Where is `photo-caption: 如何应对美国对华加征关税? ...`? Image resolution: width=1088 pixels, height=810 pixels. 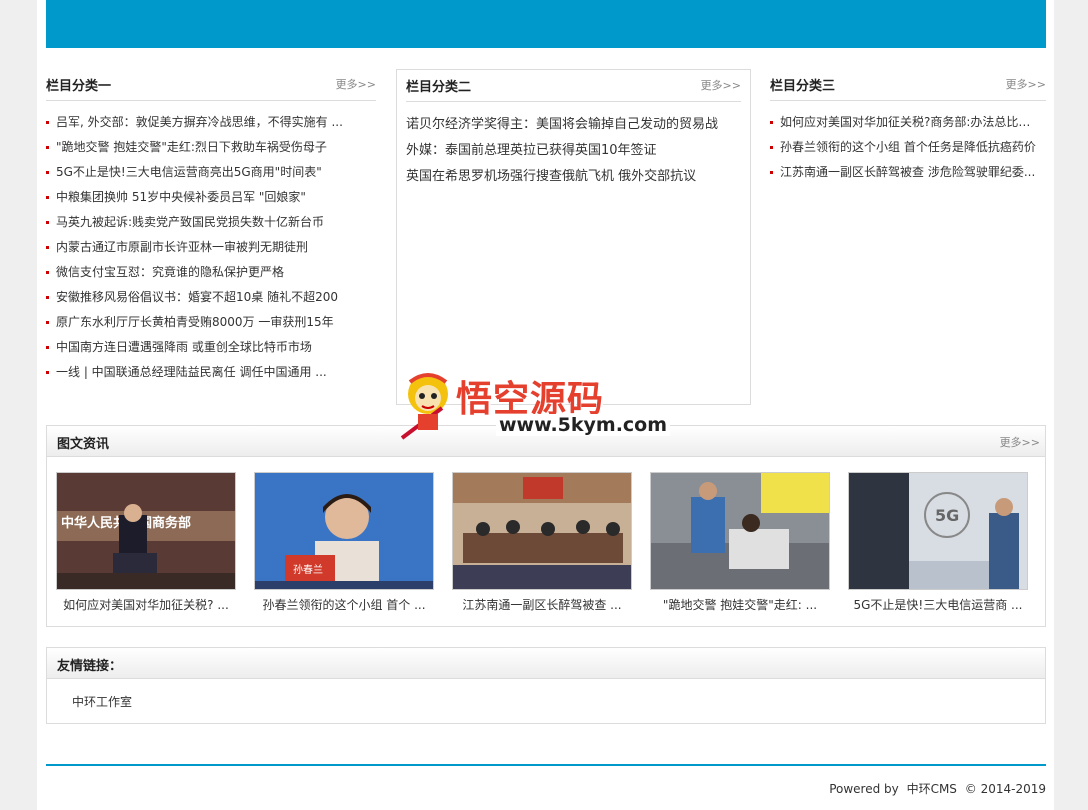
photo-caption: 如何应对美国对华加征关税? ... is located at coordinates (146, 604).